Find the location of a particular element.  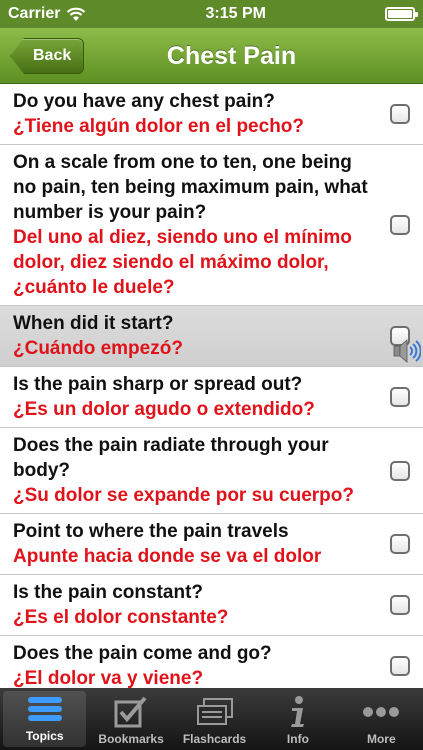

question-english: Is the pain constant? is located at coordinates (108, 592).